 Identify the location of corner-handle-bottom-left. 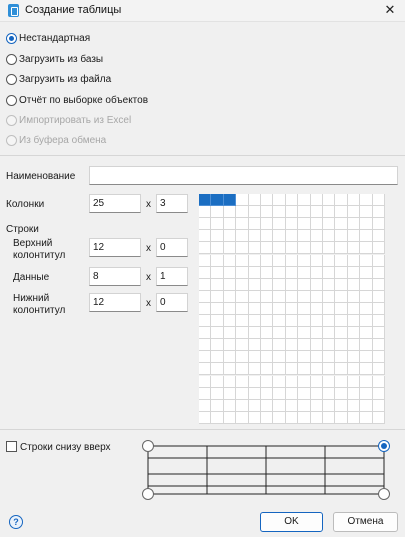
(148, 494).